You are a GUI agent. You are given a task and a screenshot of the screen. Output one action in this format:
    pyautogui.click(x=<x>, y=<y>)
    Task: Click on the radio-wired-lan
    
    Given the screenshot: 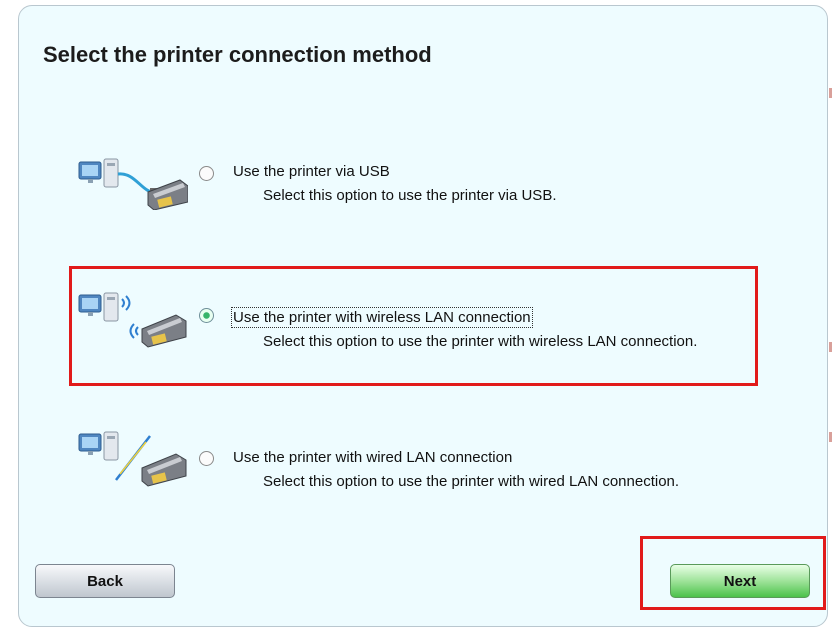 What is the action you would take?
    pyautogui.click(x=206, y=458)
    